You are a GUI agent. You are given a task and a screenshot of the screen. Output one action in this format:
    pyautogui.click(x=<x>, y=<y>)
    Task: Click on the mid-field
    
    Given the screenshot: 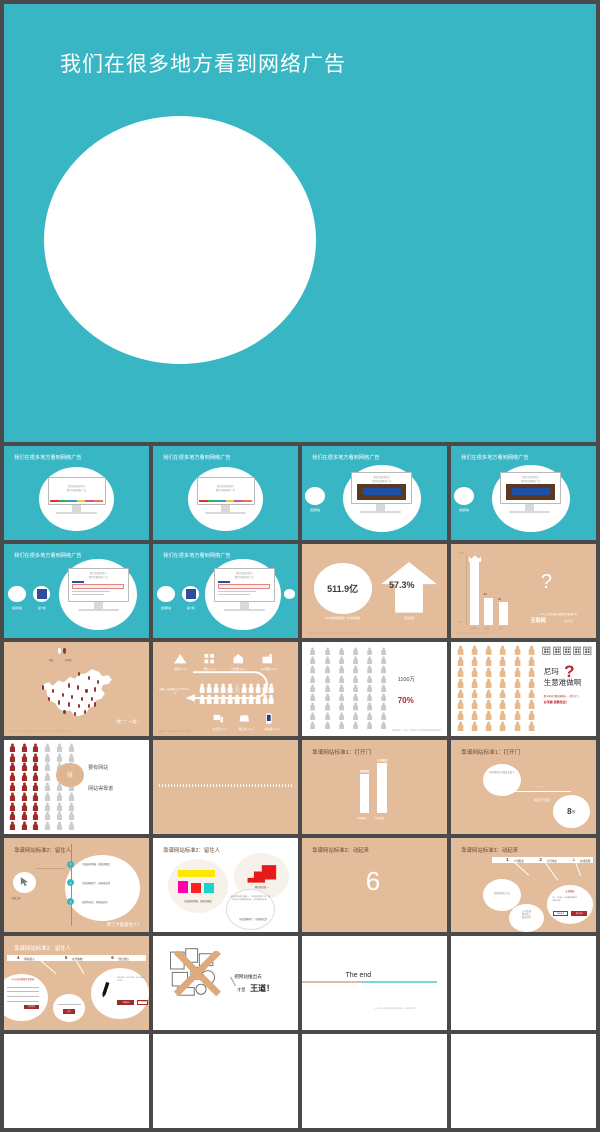 What is the action you would take?
    pyautogui.click(x=69, y=1004)
    